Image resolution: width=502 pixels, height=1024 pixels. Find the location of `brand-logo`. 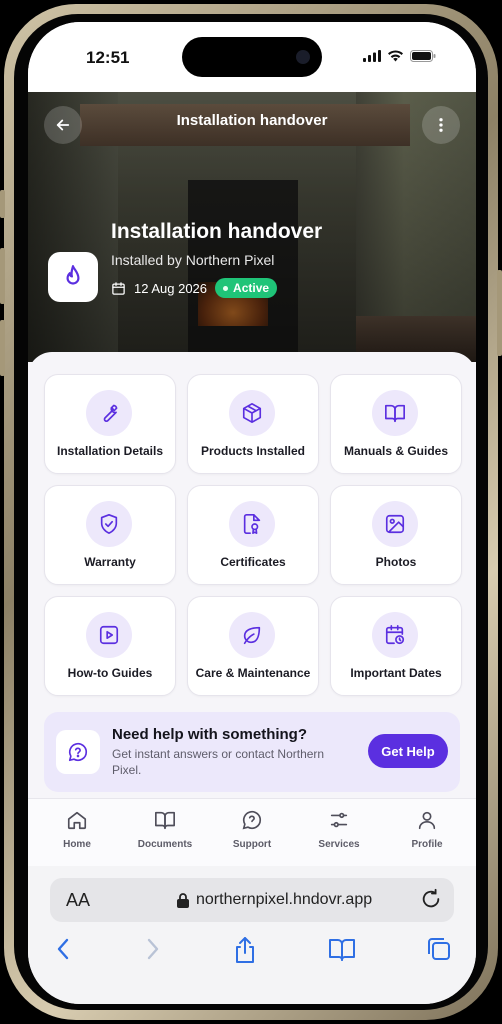

brand-logo is located at coordinates (73, 277).